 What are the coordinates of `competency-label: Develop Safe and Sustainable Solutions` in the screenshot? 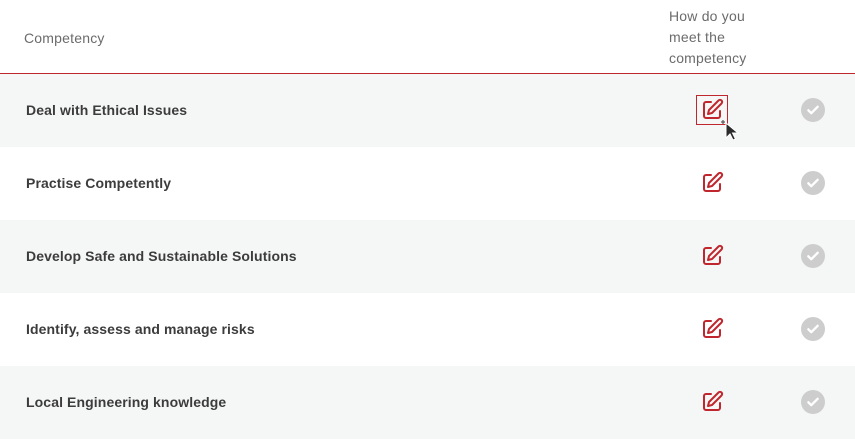 It's located at (161, 256).